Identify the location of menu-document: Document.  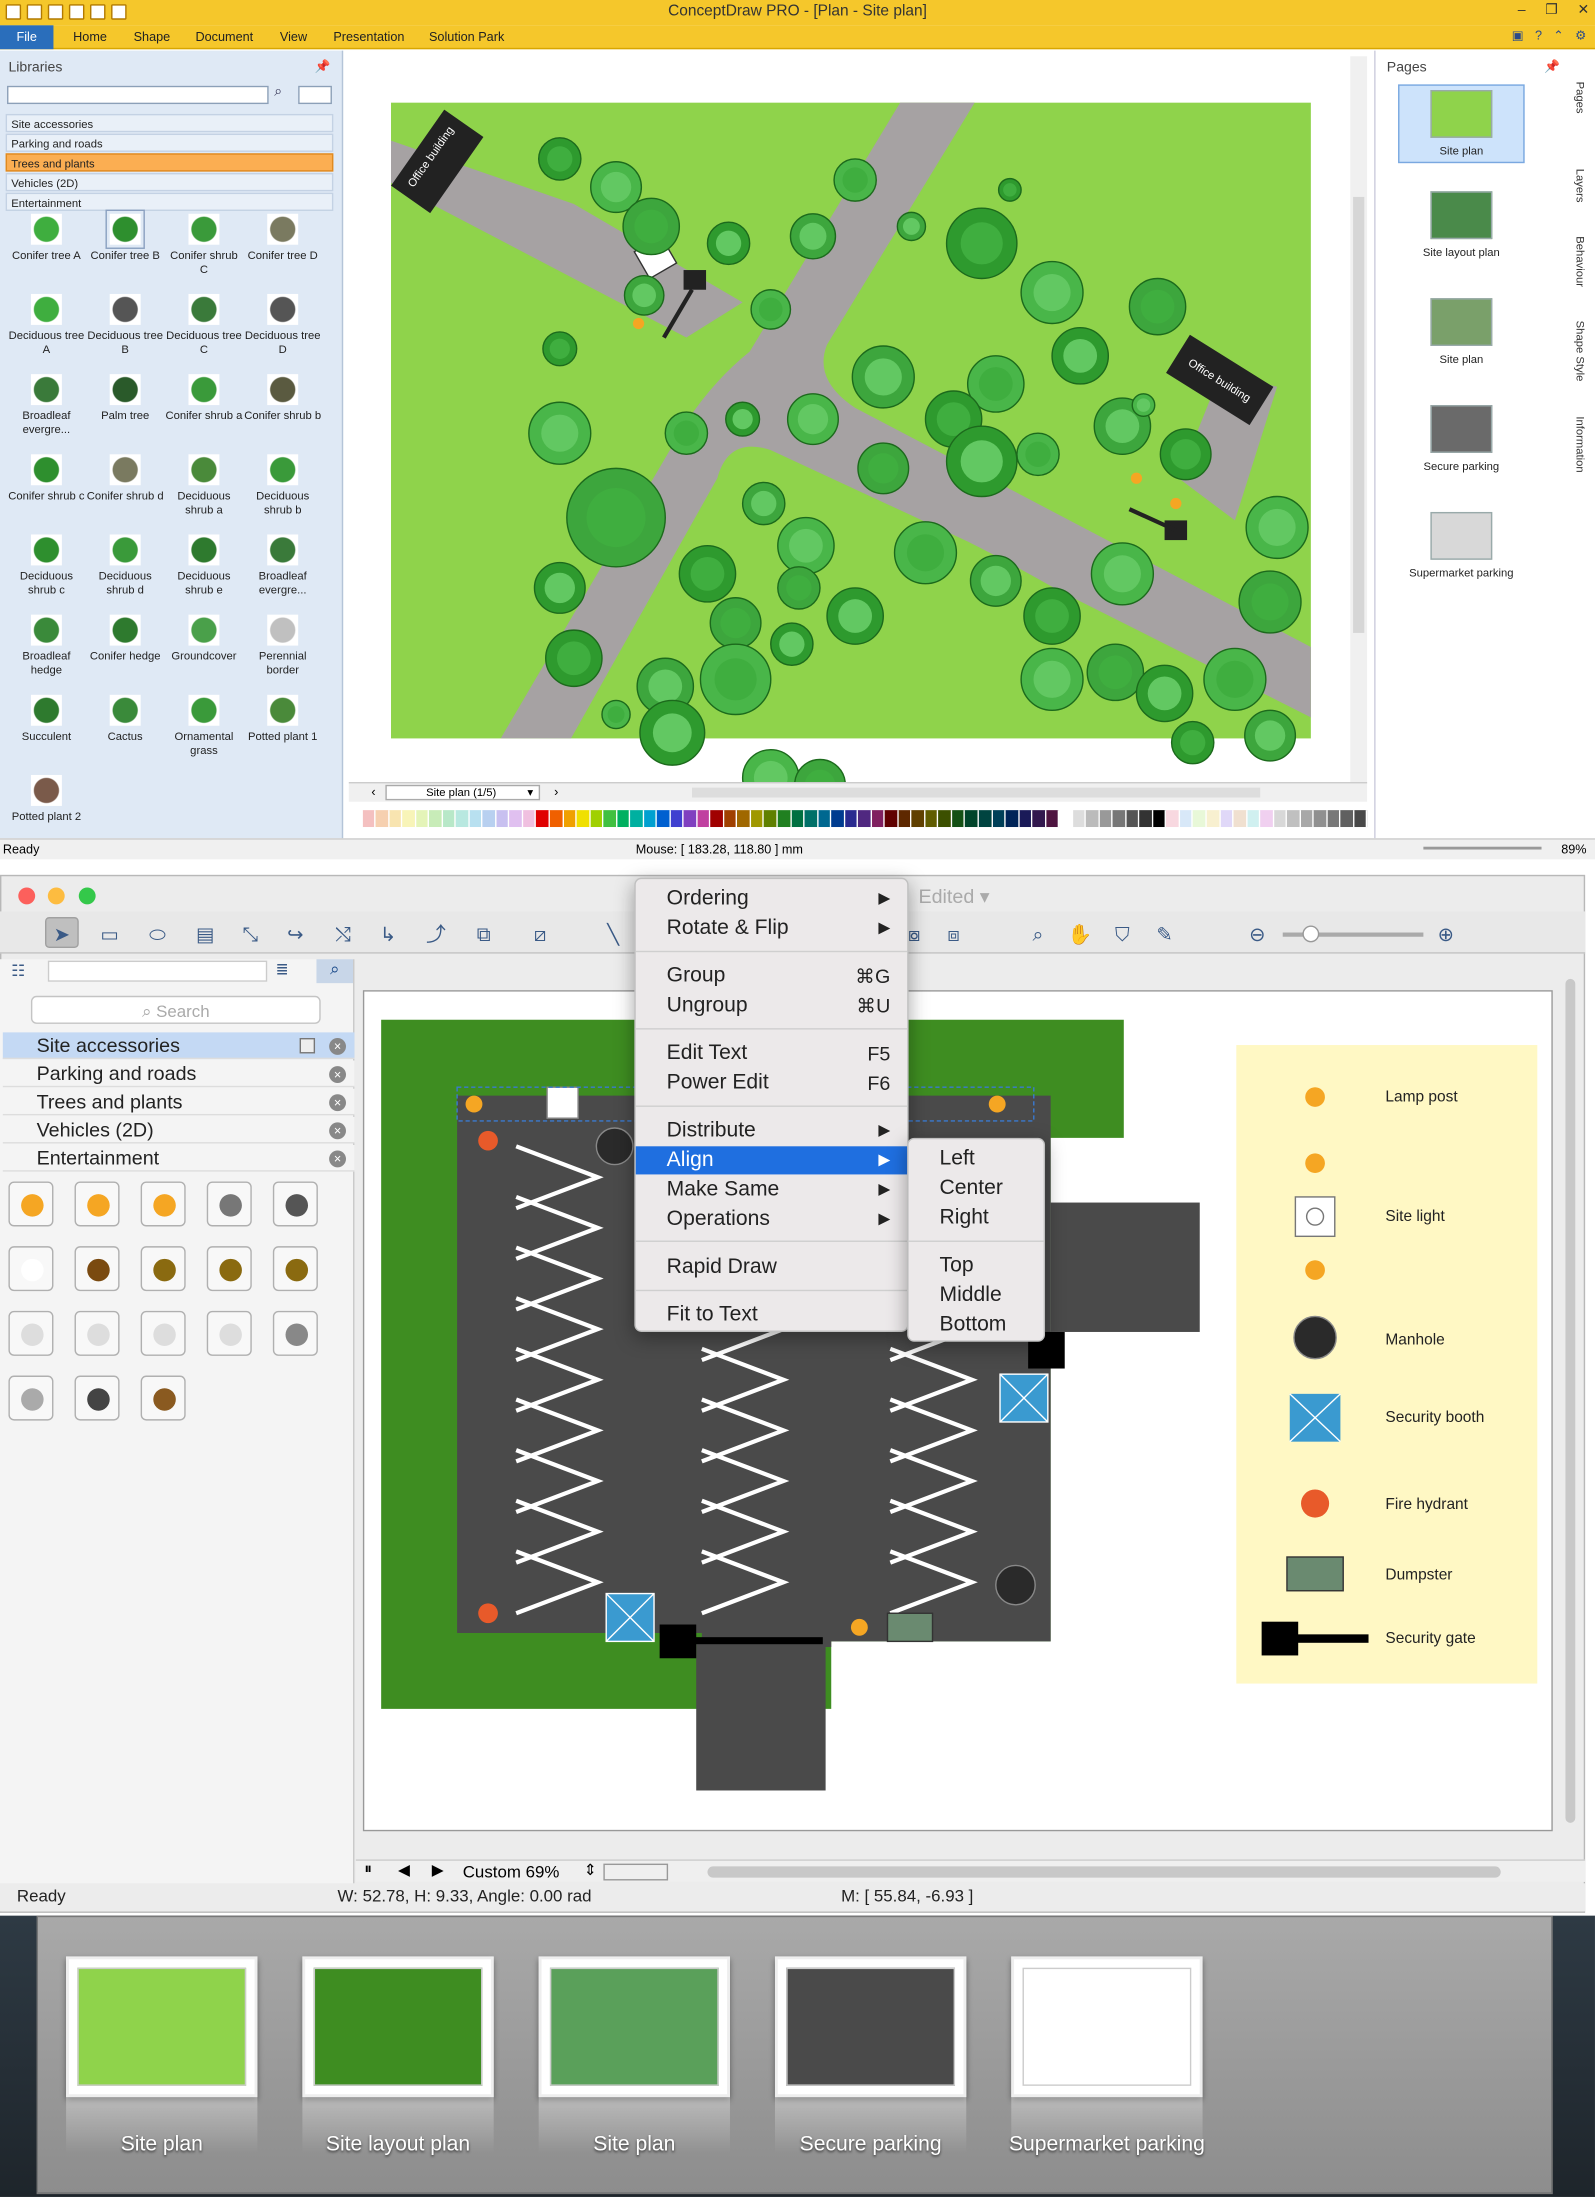
(225, 37).